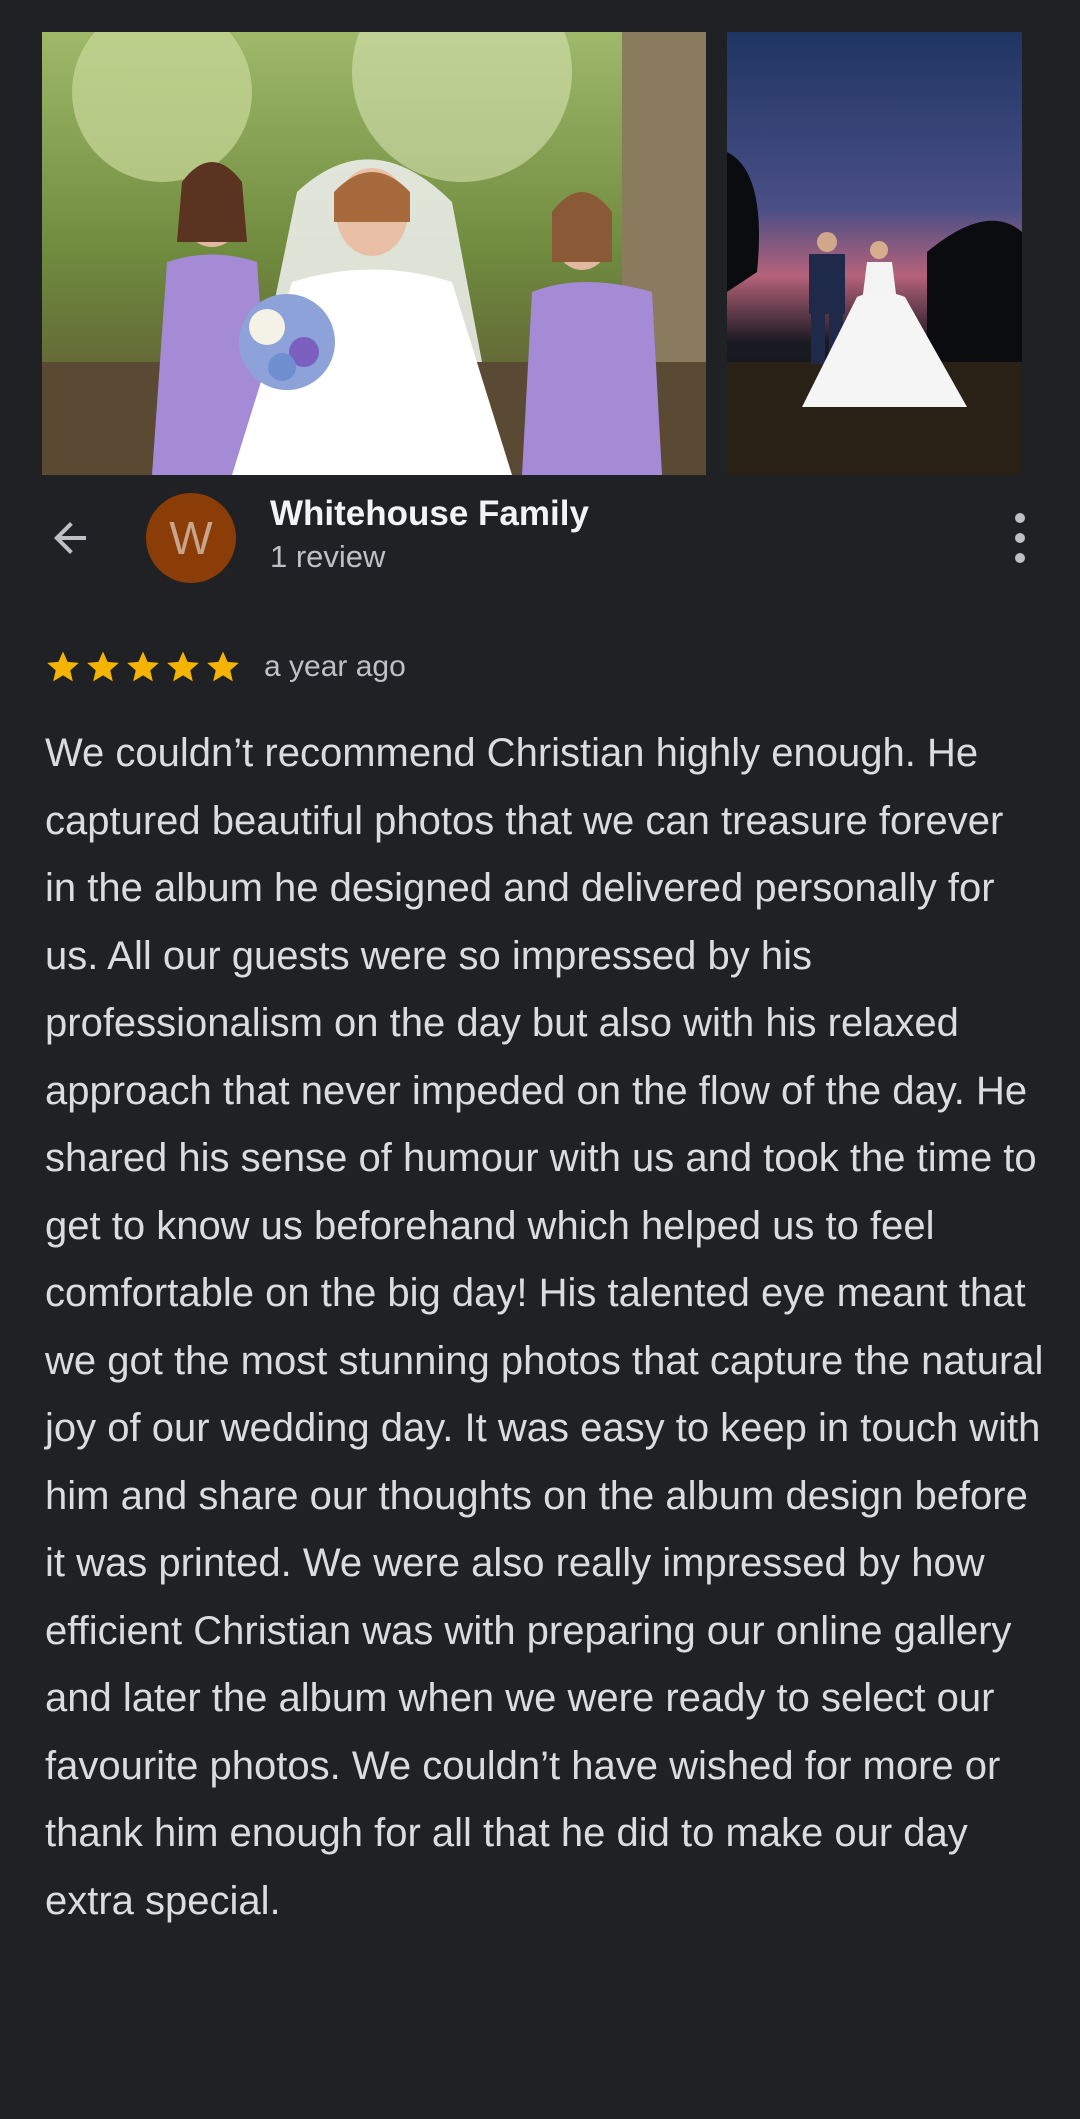 The width and height of the screenshot is (1080, 2119). What do you see at coordinates (1020, 518) in the screenshot?
I see `more-vert-icon` at bounding box center [1020, 518].